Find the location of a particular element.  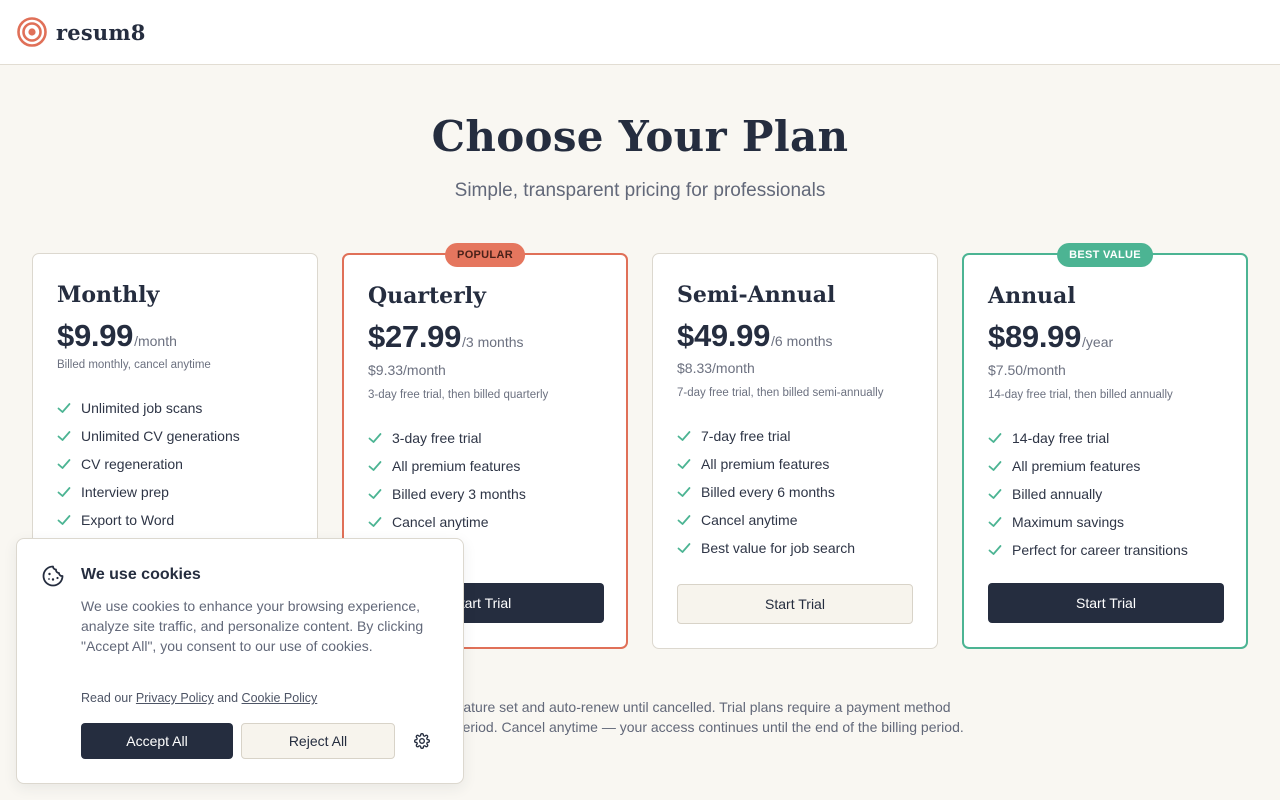

feature-label: Unlimited CV generations is located at coordinates (160, 436).